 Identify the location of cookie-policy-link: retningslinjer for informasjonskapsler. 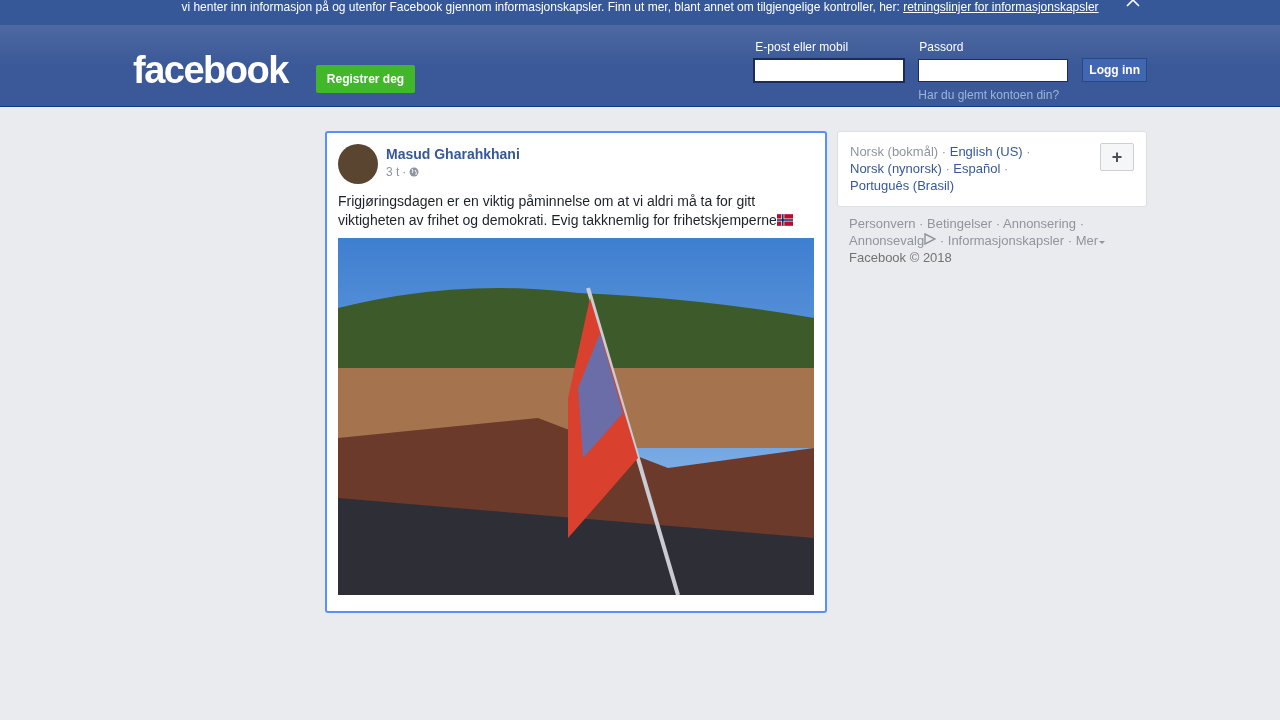
(1001, 7).